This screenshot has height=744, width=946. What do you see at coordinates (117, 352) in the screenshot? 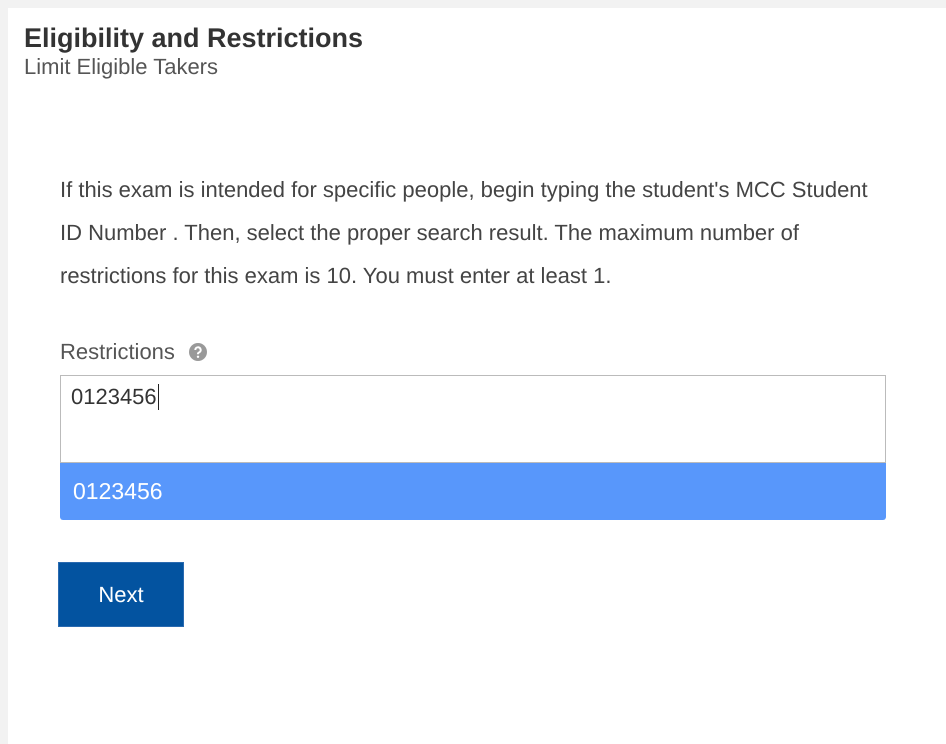
I see `field-label: Restrictions` at bounding box center [117, 352].